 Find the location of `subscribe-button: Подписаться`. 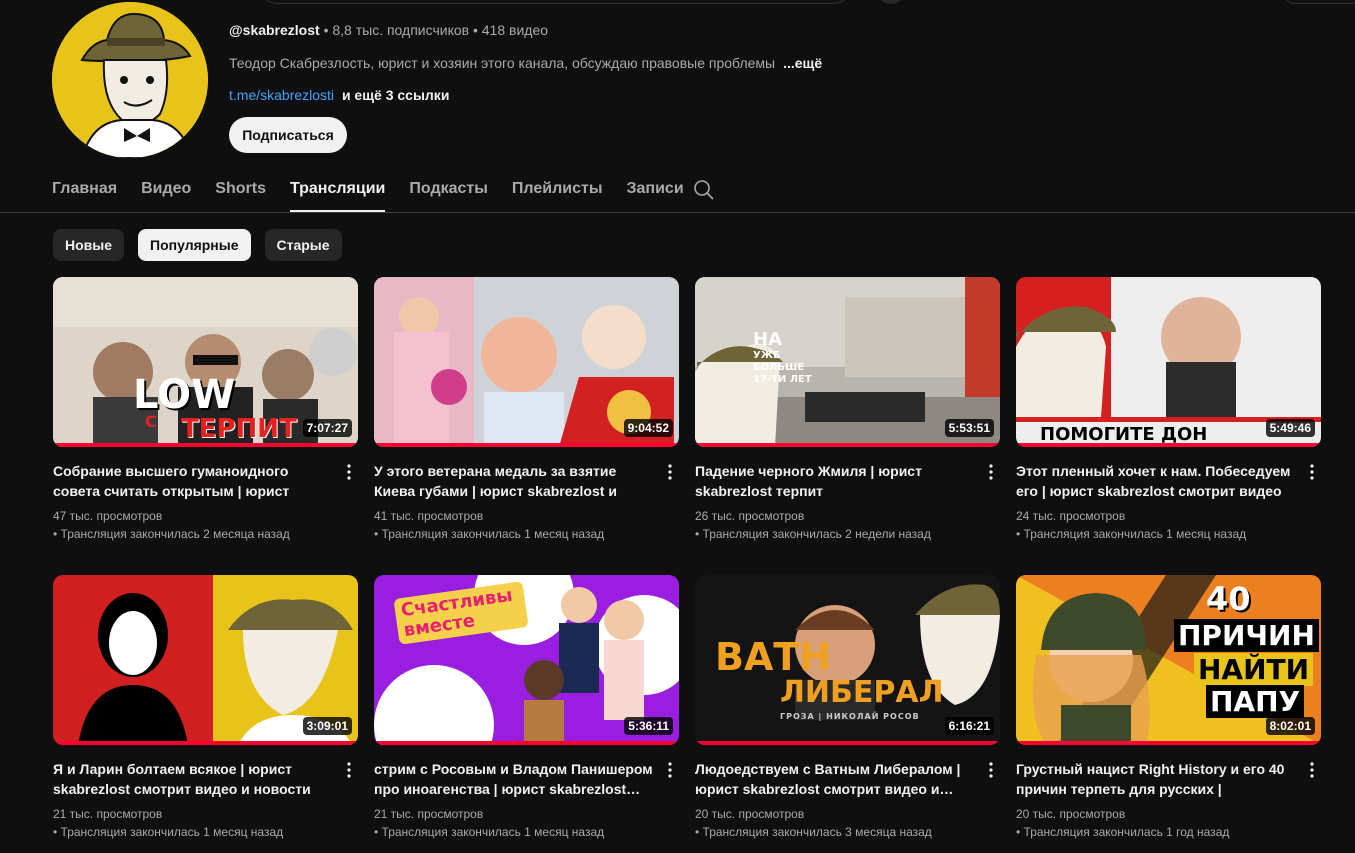

subscribe-button: Подписаться is located at coordinates (288, 135).